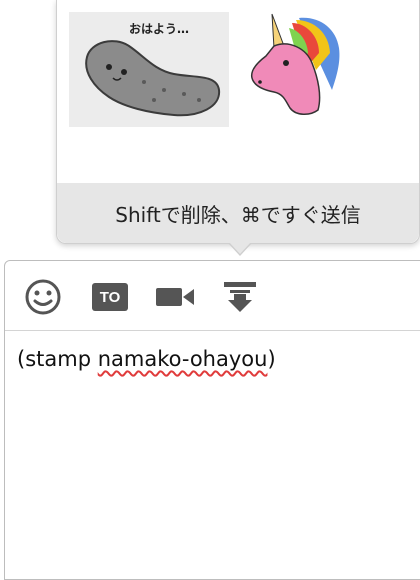 This screenshot has height=580, width=420. I want to click on composer-toolbar: TO, so click(212, 296).